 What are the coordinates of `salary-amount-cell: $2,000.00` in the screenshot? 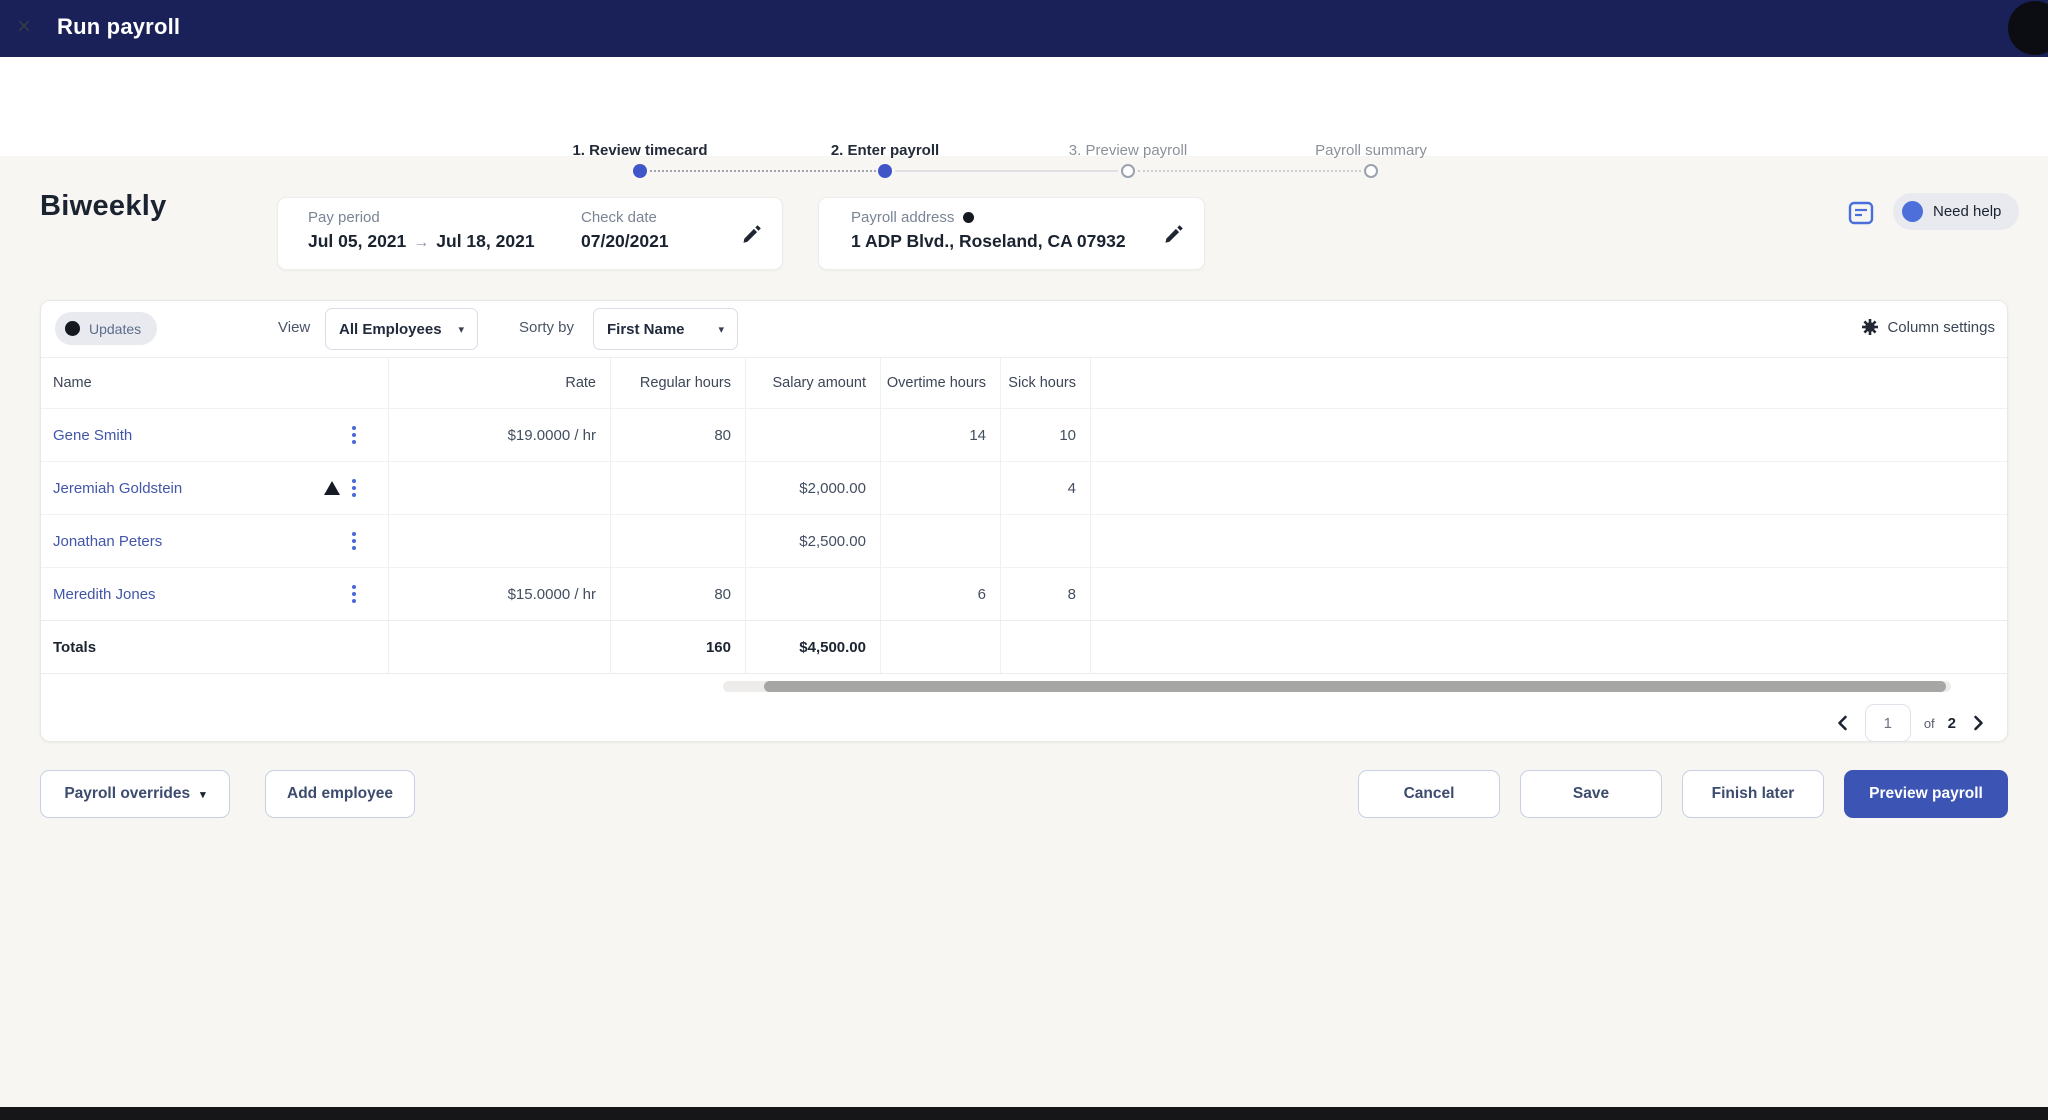 It's located at (813, 488).